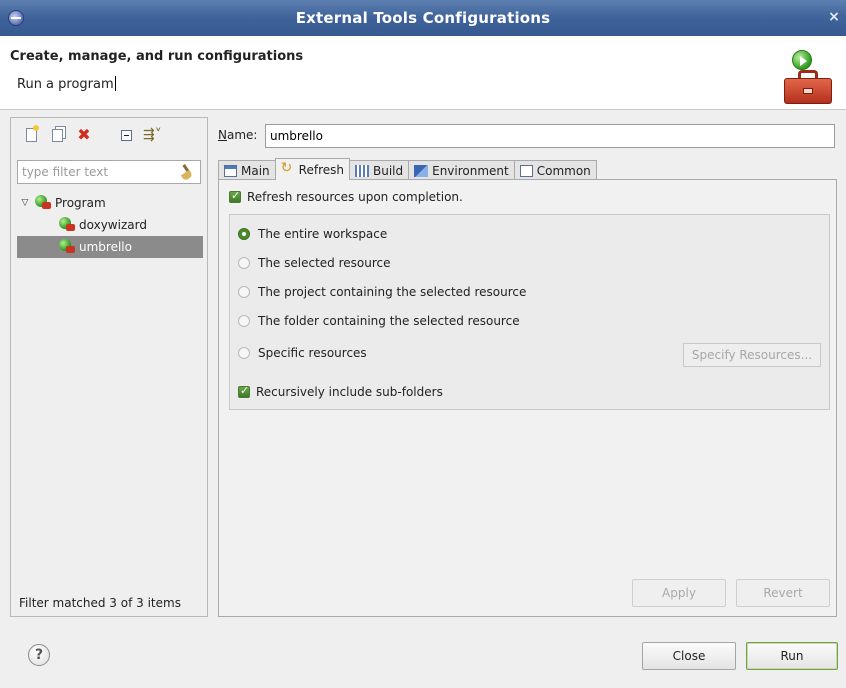 This screenshot has height=688, width=846. What do you see at coordinates (324, 263) in the screenshot?
I see `radio-label: The selected resource` at bounding box center [324, 263].